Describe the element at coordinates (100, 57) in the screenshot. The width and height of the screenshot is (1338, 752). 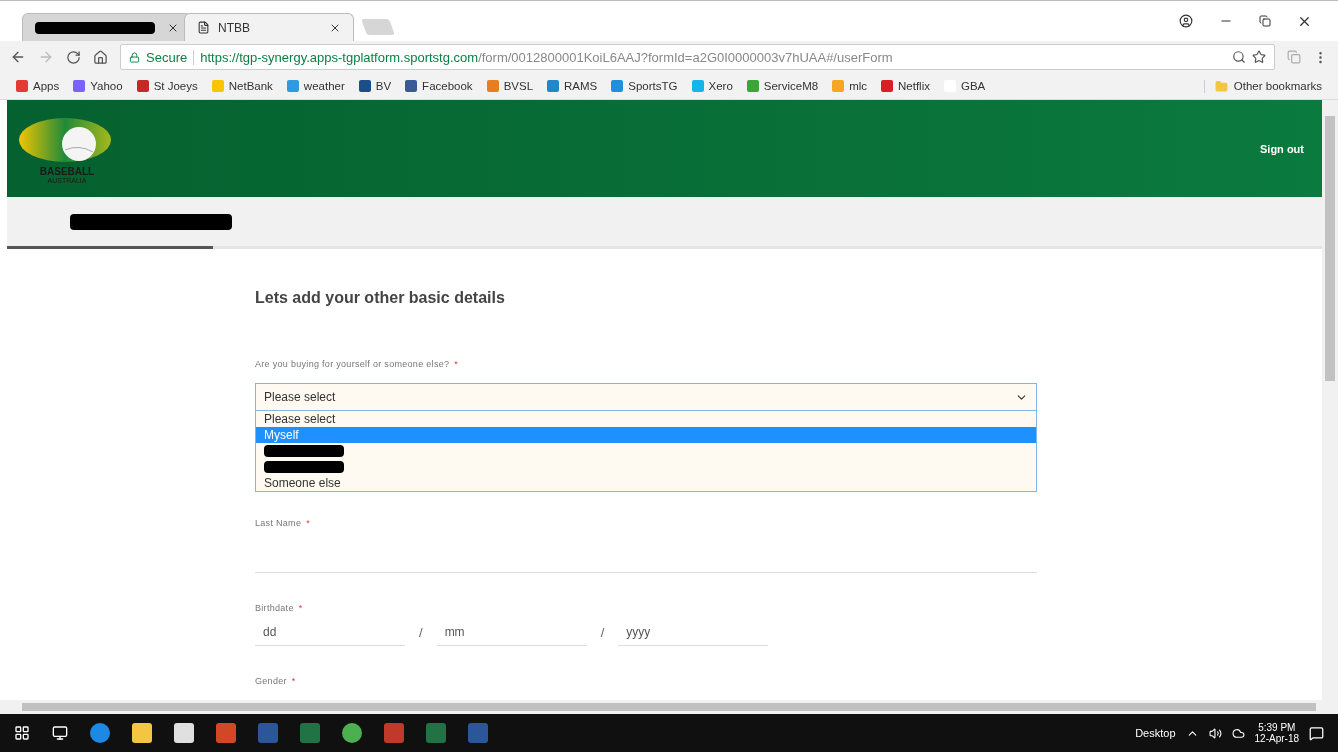
I see `home-icon` at that location.